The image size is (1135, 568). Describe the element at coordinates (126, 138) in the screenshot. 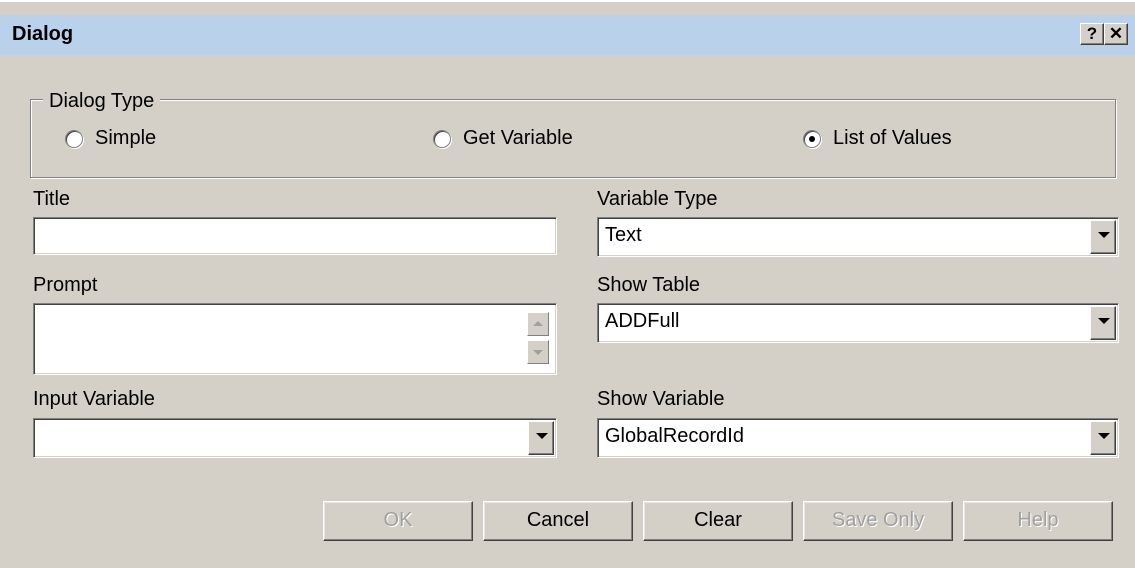

I see `radio-simple-label: Simple` at that location.